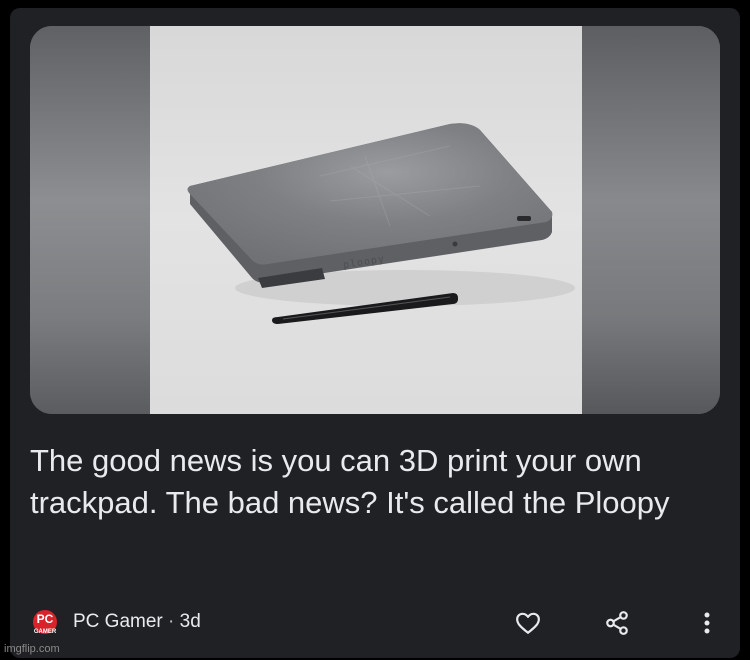 The height and width of the screenshot is (660, 750). I want to click on share-icon, so click(617, 623).